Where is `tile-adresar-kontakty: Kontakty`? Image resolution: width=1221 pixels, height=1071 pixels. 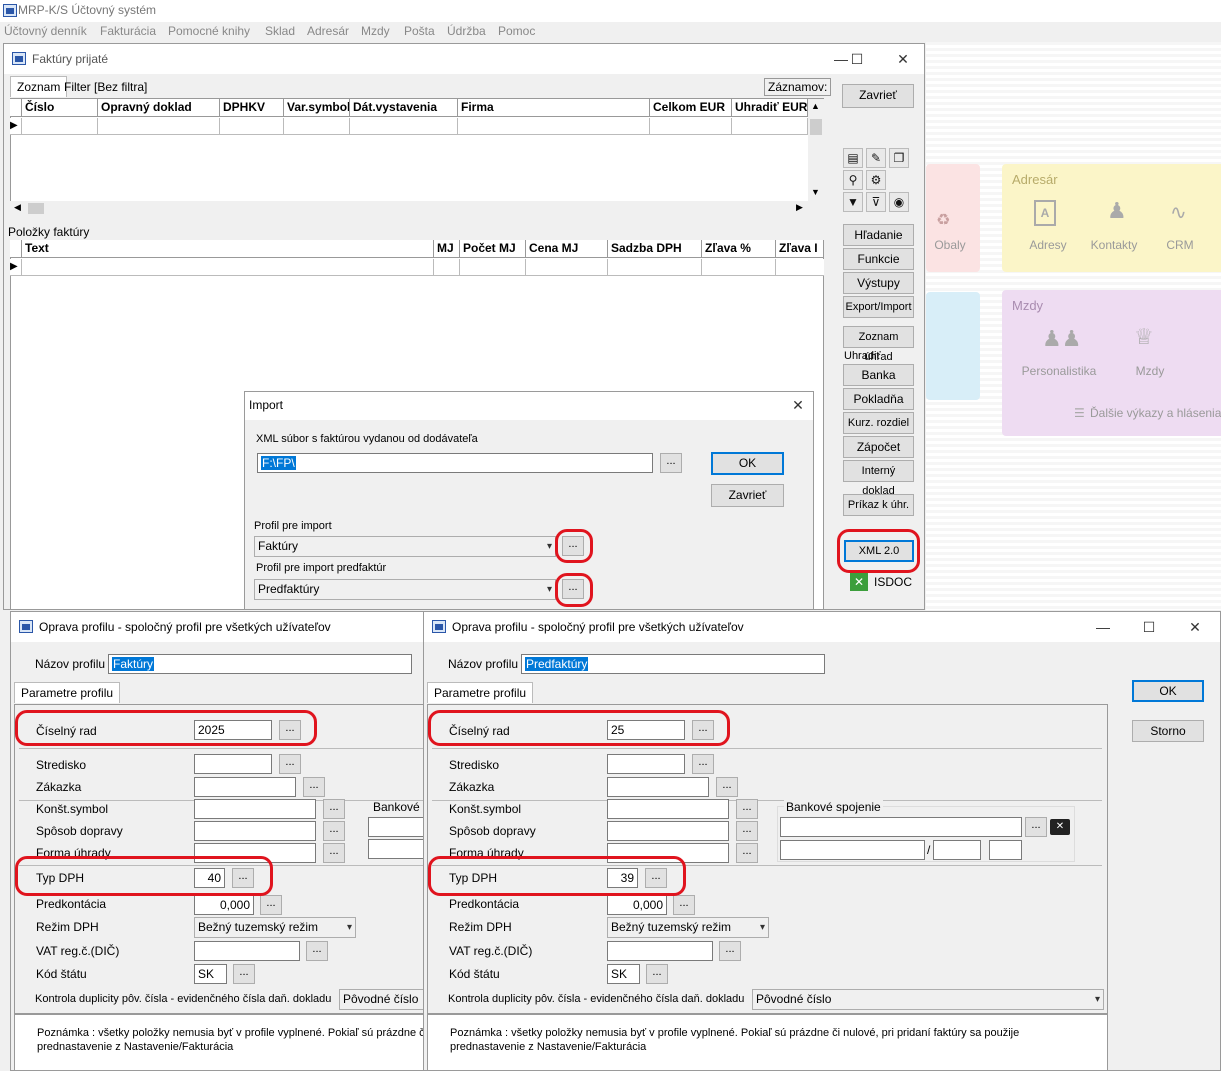 tile-adresar-kontakty: Kontakty is located at coordinates (1114, 245).